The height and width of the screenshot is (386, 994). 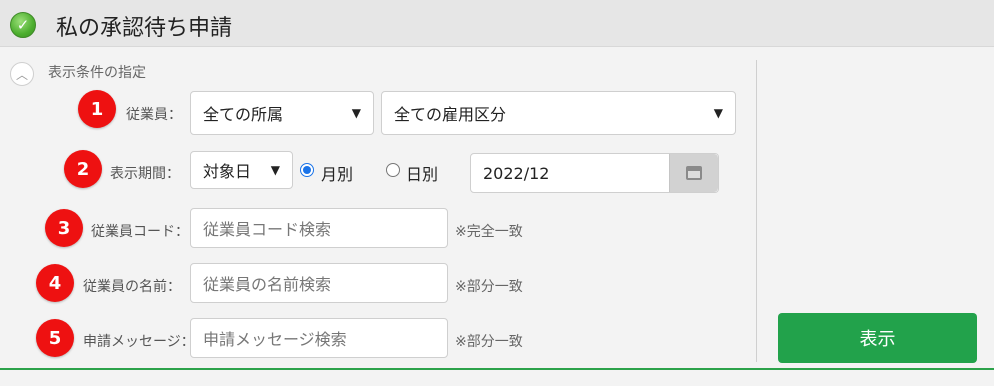 I want to click on step-badge-5: 5, so click(x=55, y=338).